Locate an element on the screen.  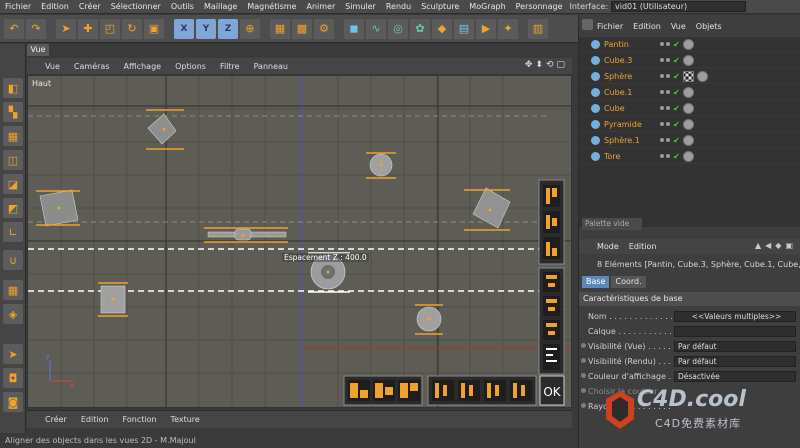
list-item: Sphère.1 ✔ is located at coordinates (689, 140).